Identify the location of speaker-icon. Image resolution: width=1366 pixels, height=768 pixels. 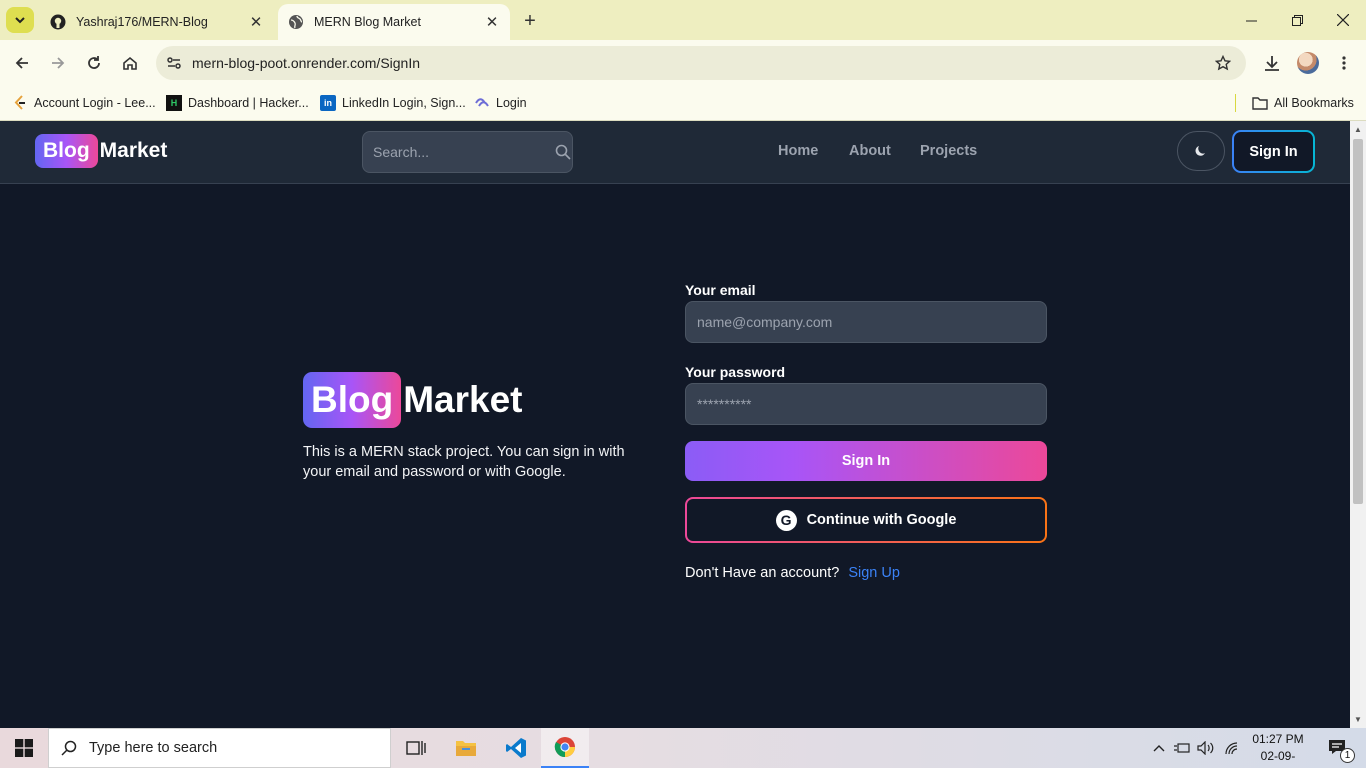
(1205, 748).